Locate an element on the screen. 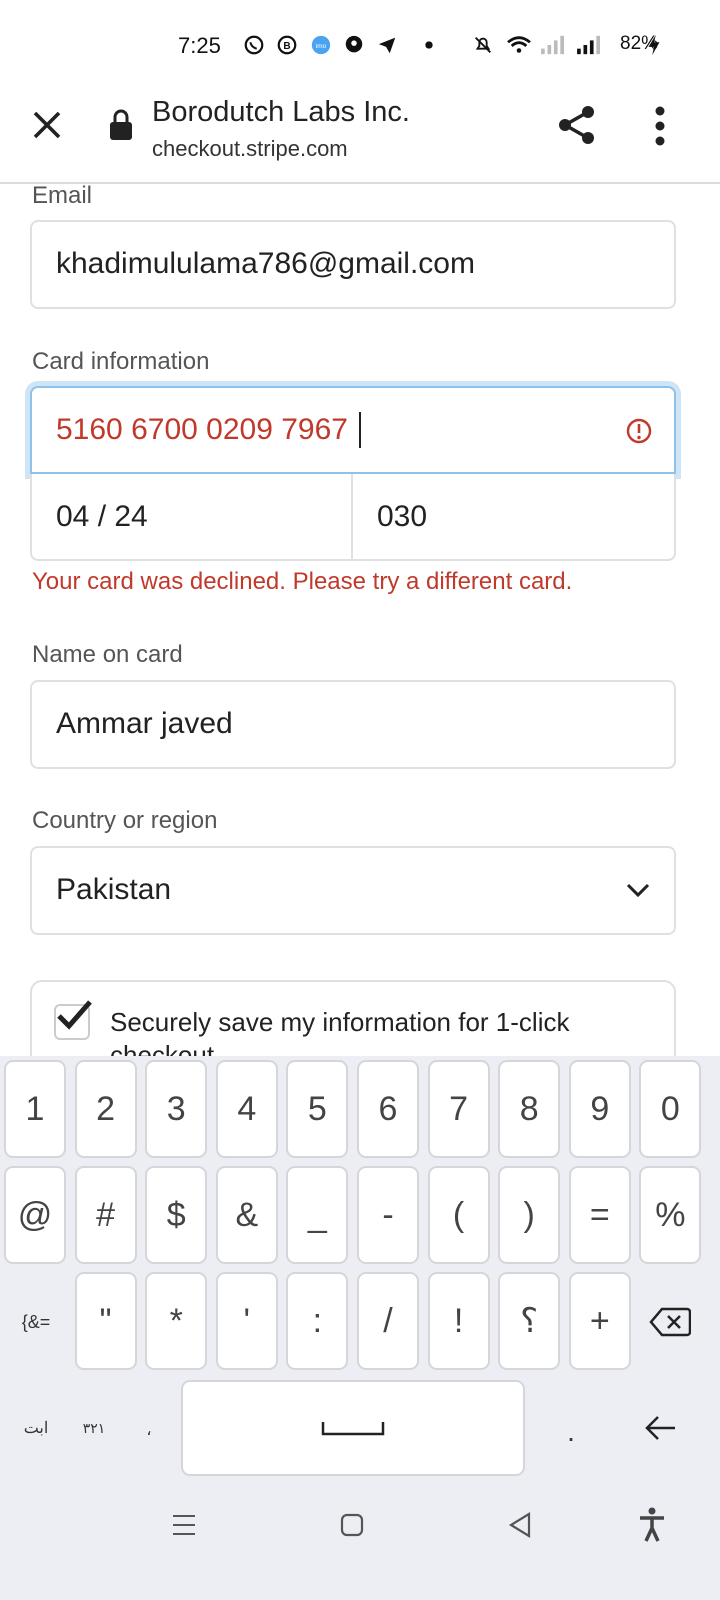 The width and height of the screenshot is (720, 1600). whatsapp-icon is located at coordinates (254, 45).